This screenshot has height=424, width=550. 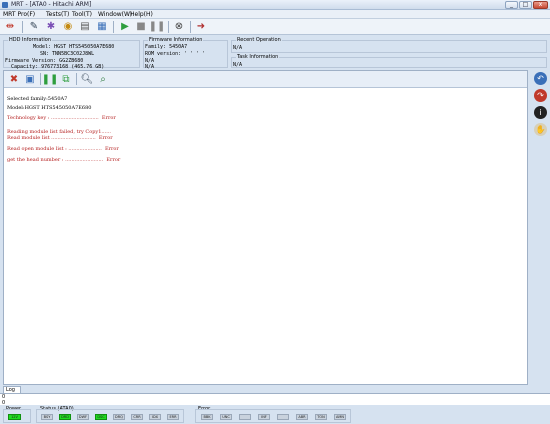 I want to click on recent-operation-group: Recent Operation, so click(x=389, y=45).